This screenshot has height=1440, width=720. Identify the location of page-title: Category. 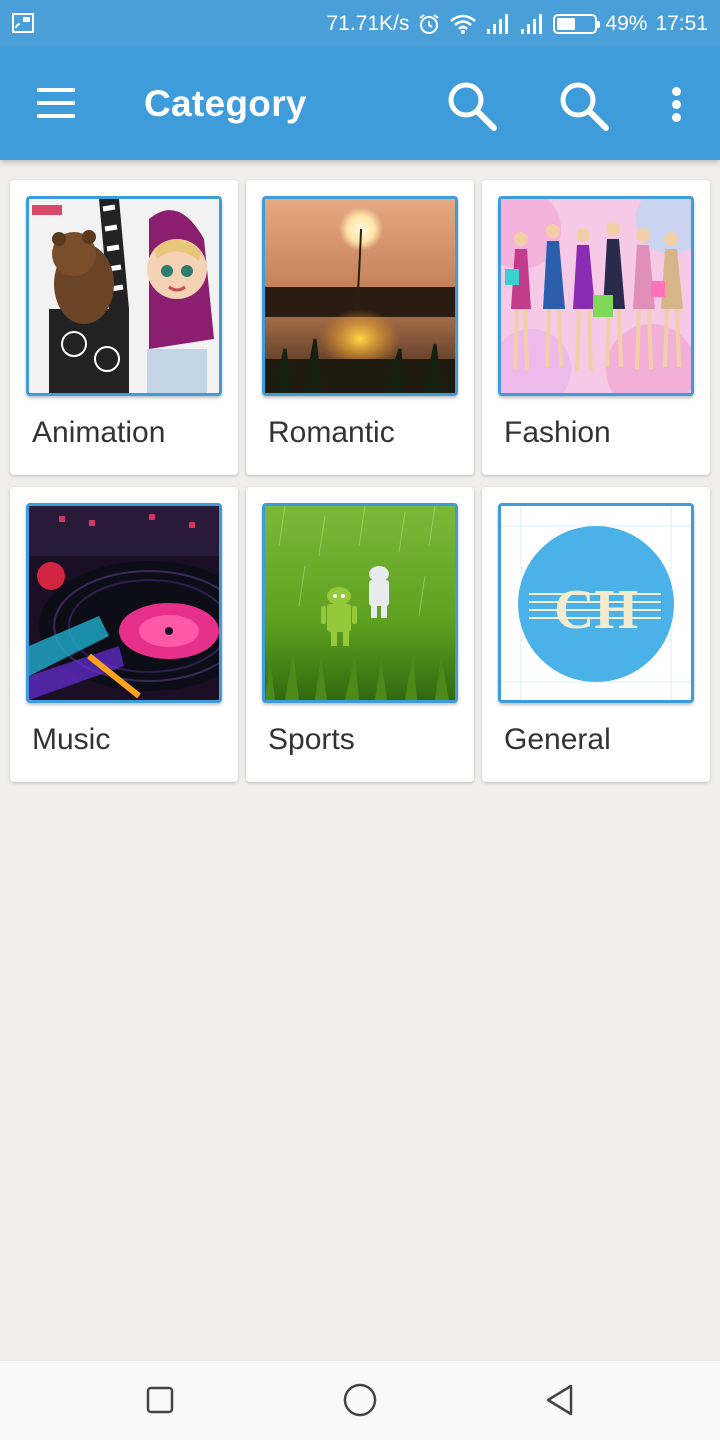
(225, 103).